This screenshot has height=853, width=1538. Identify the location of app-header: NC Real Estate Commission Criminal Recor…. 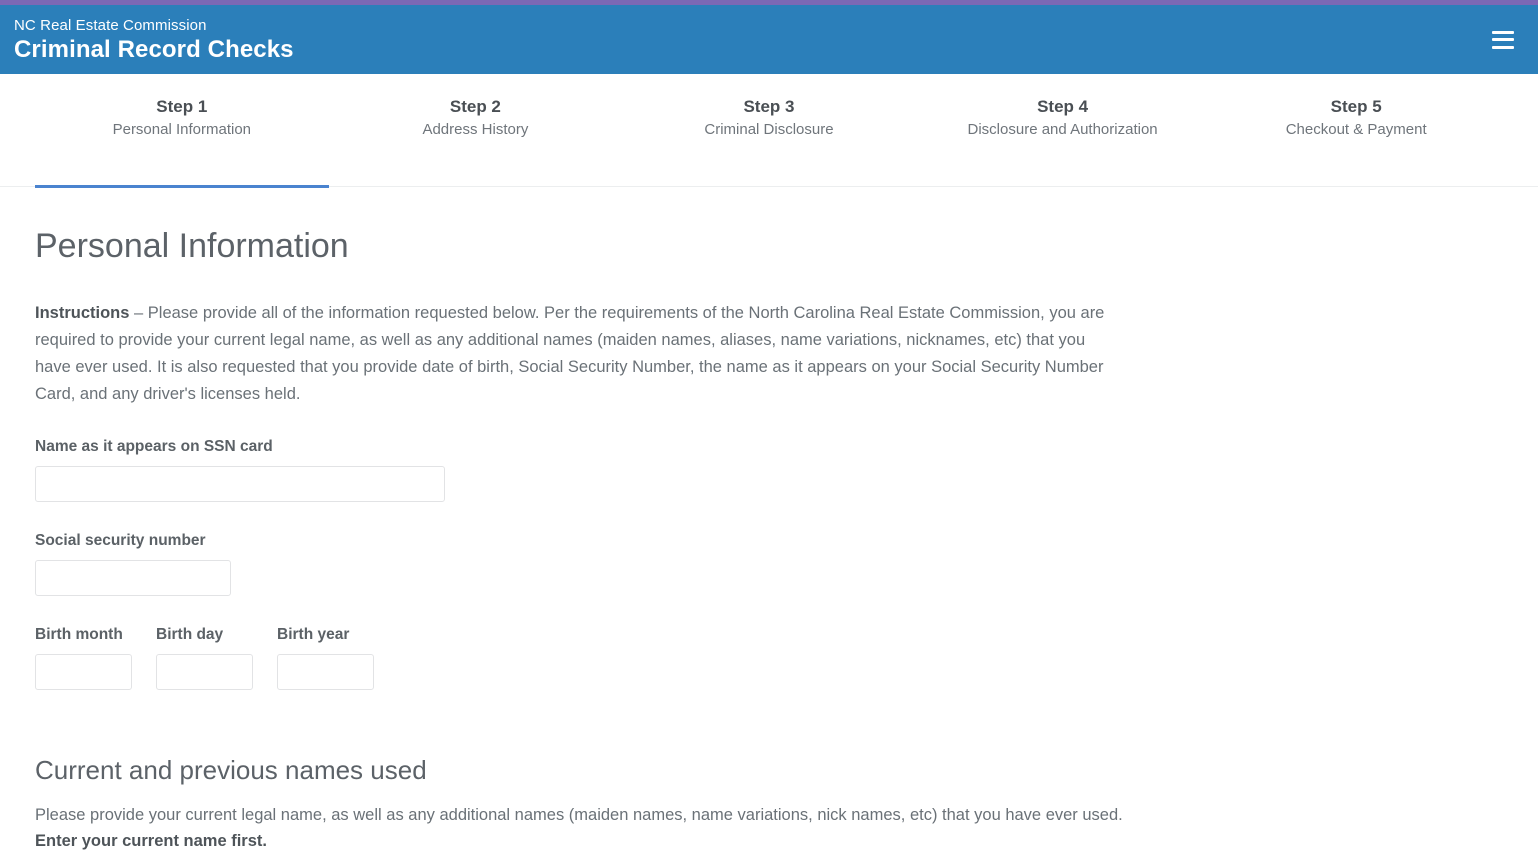
(769, 39).